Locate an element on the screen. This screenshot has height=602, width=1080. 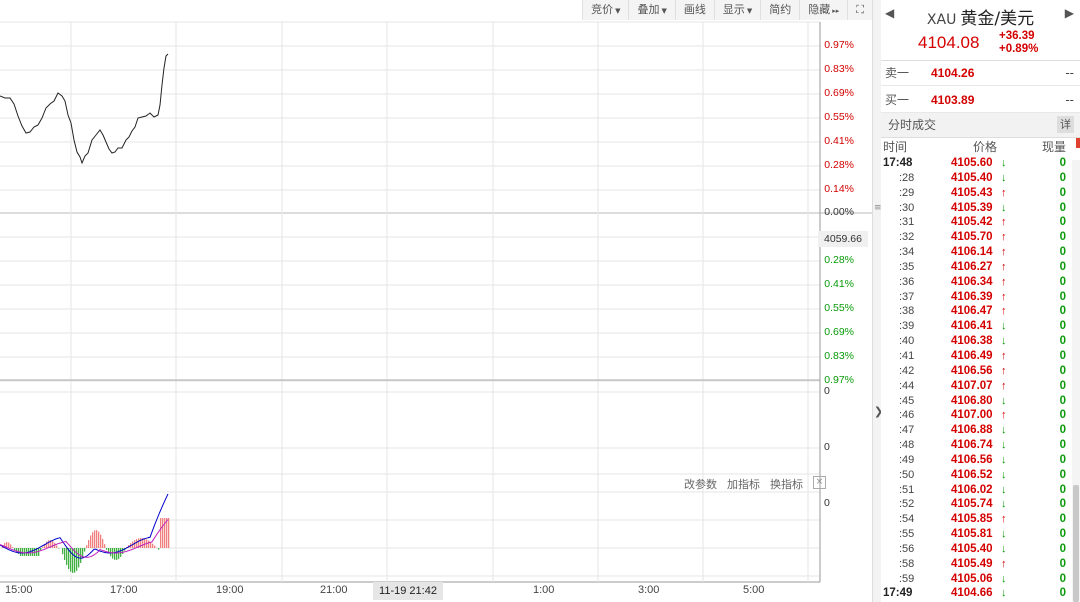
ticks-scrollbar is located at coordinates (1076, 381).